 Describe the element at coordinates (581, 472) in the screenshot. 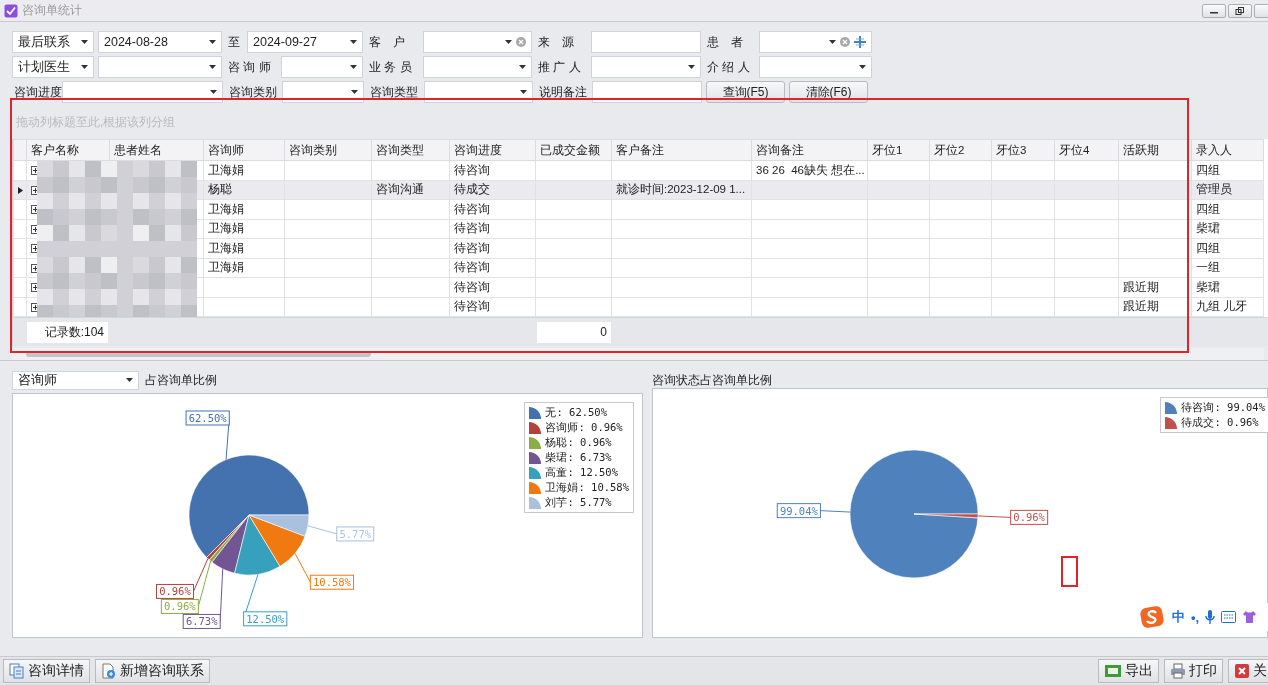

I see `legend-label: 高童: 12.50%` at that location.